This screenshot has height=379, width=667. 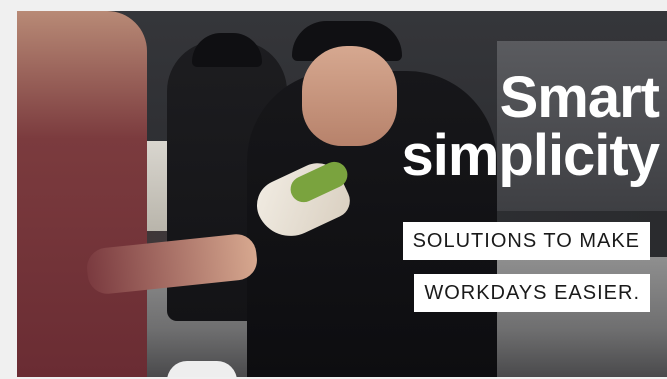 What do you see at coordinates (532, 293) in the screenshot?
I see `tagline-line-2: WORKDAYS EASIER.` at bounding box center [532, 293].